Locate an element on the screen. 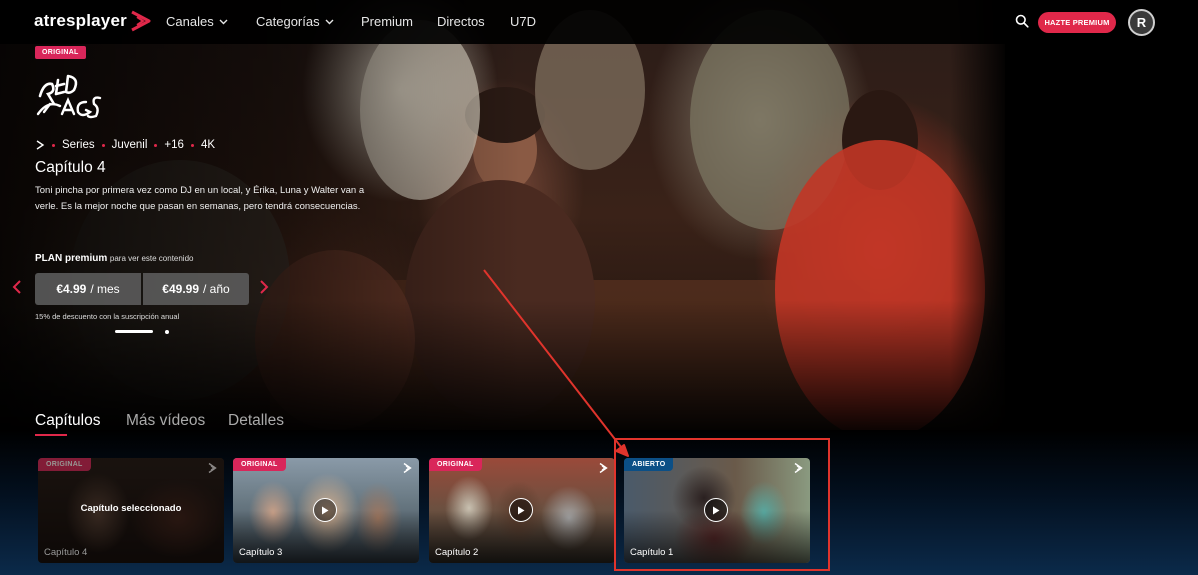 Image resolution: width=1198 pixels, height=575 pixels. carousel-next-button is located at coordinates (264, 289).